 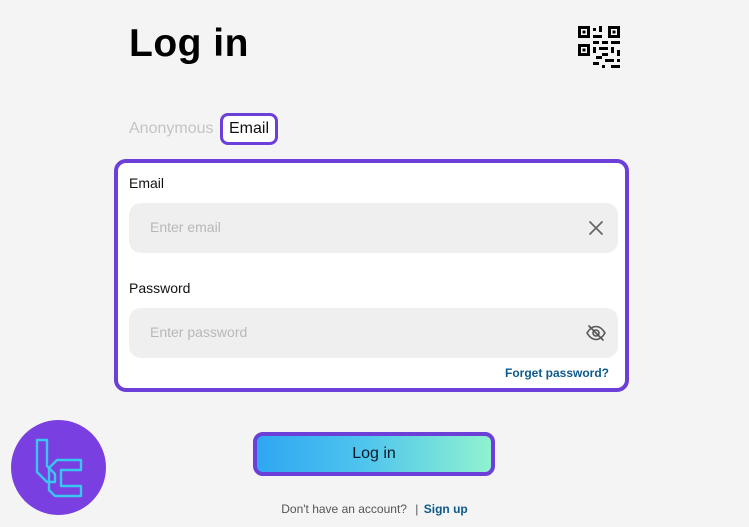 I want to click on close-icon, so click(x=596, y=228).